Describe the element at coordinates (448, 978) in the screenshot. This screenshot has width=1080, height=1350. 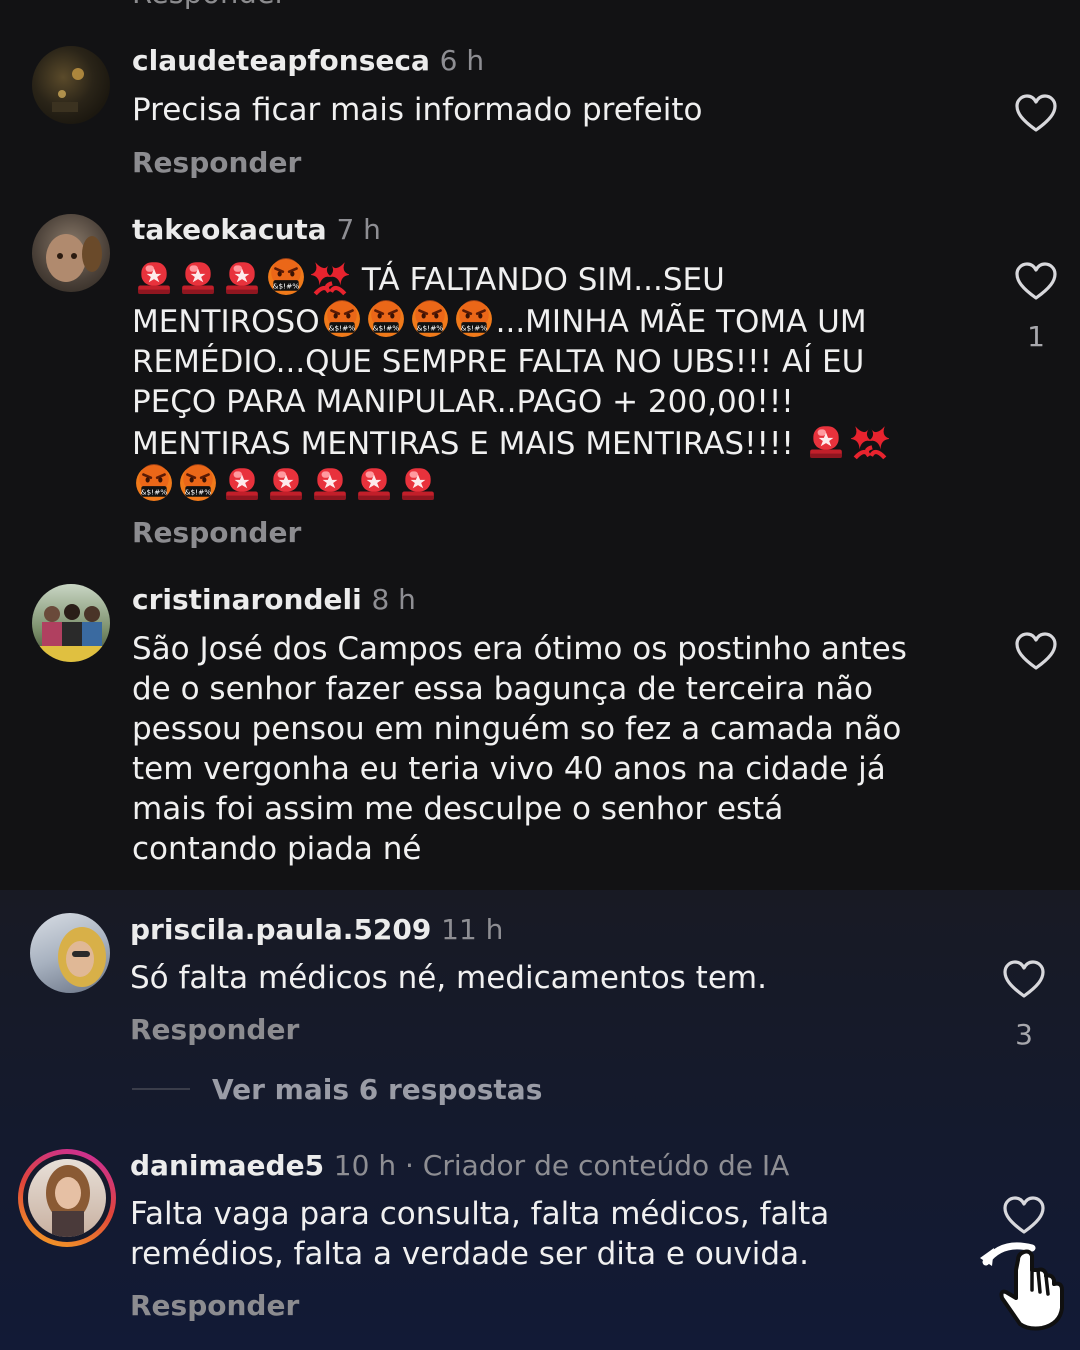
I see `comment-text: Só falta médicos né, medicamentos tem.` at that location.